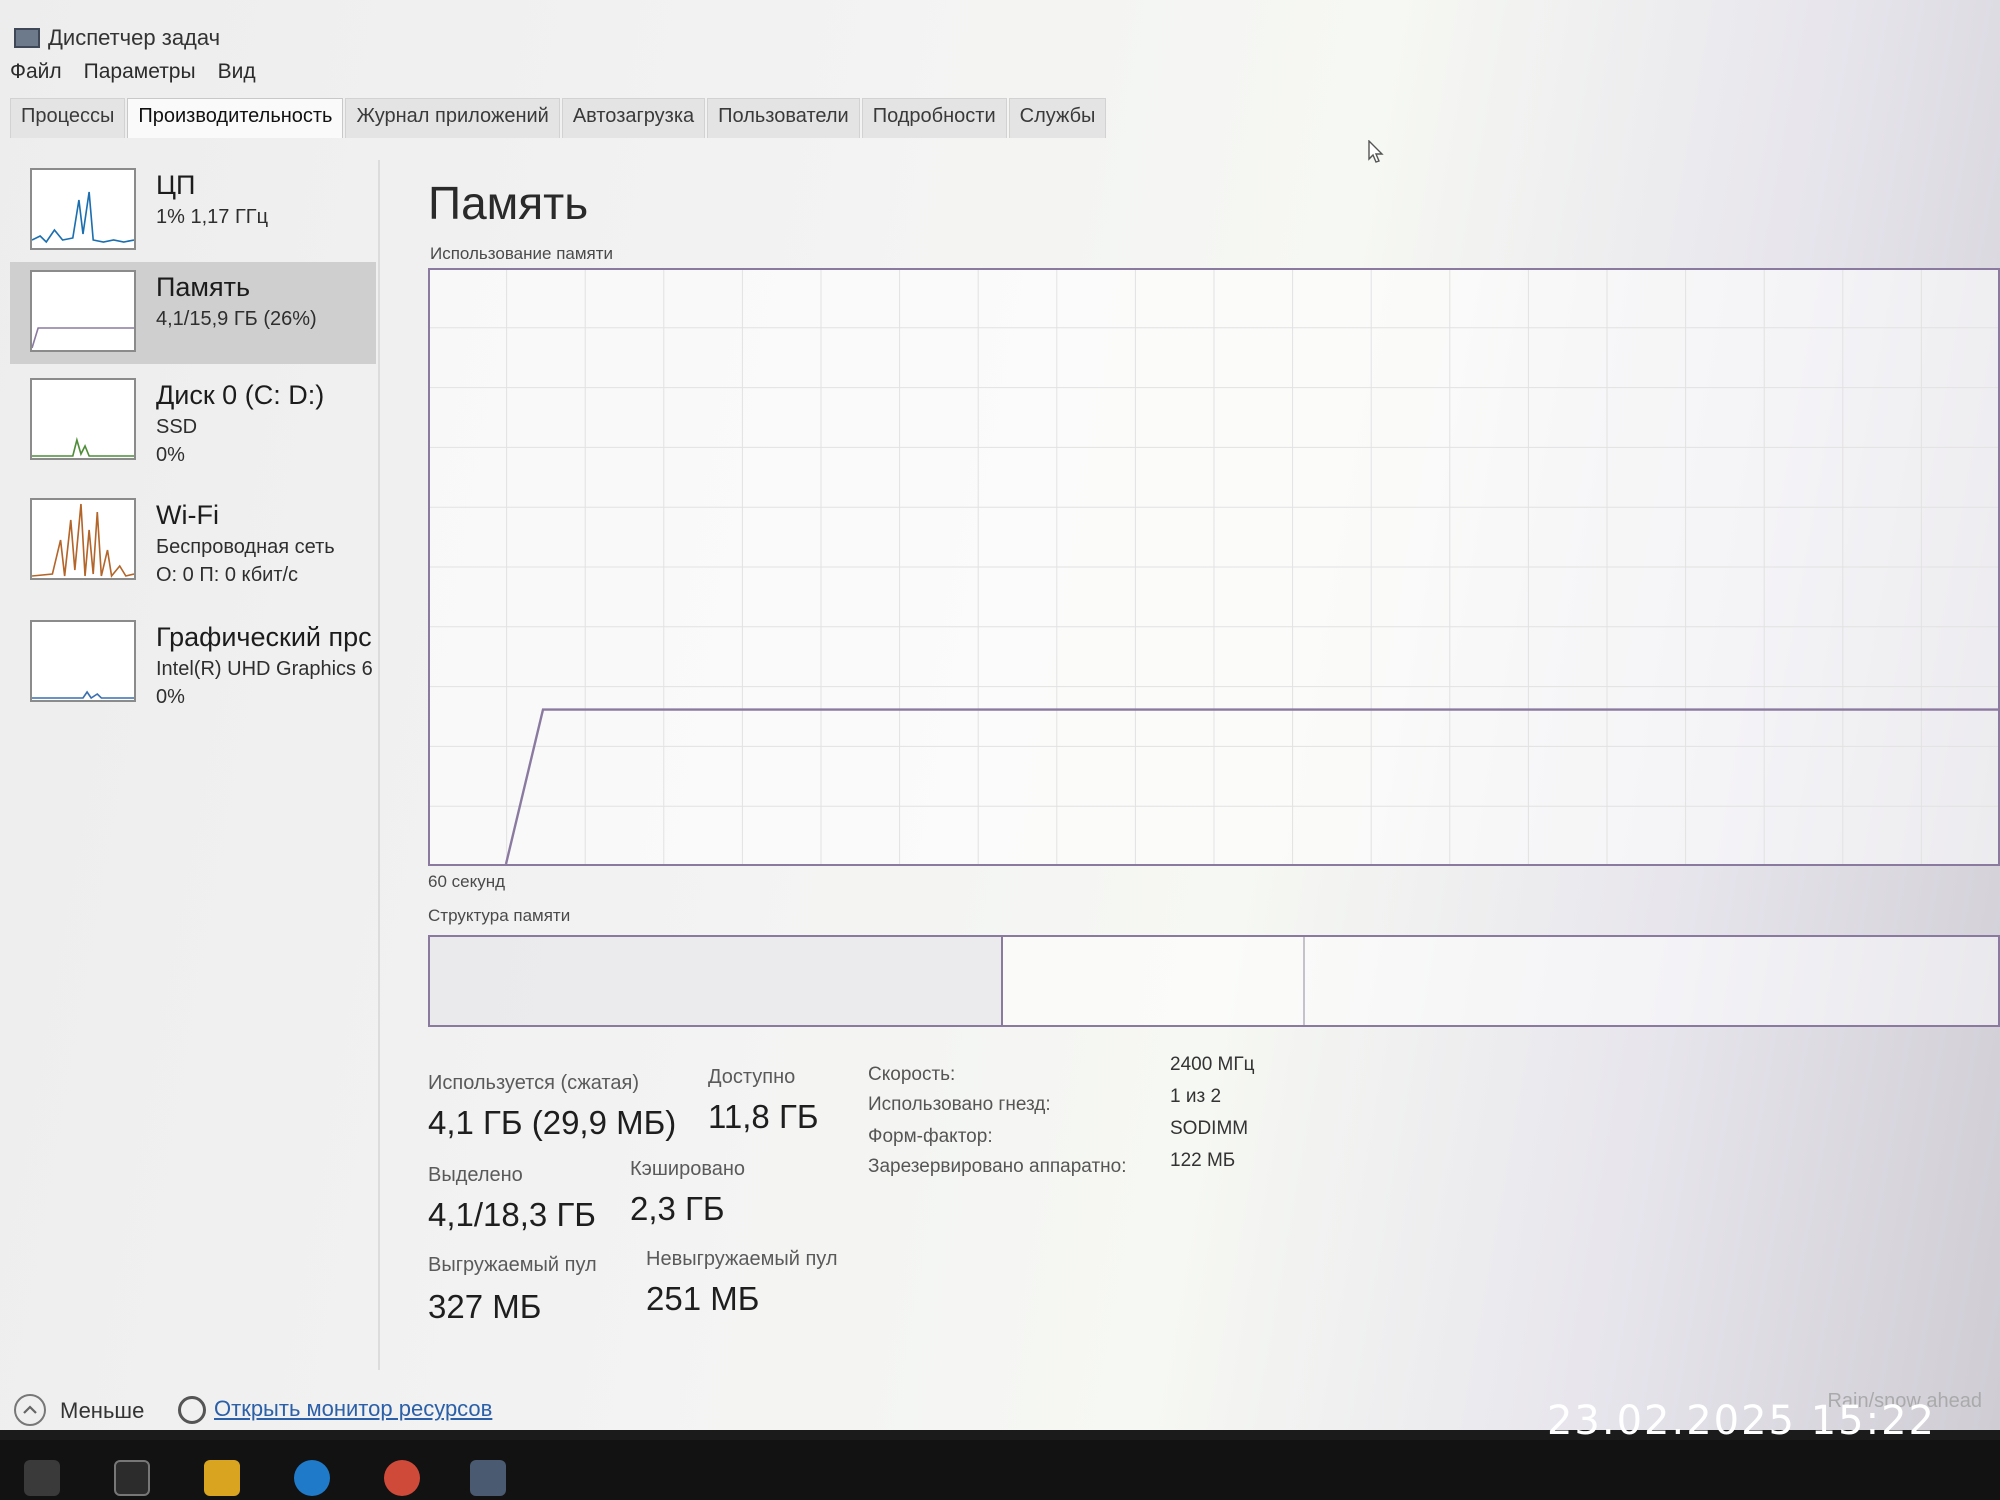 The image size is (2000, 1500). I want to click on sidebar-item-subtitle: Intel(R) UHD Graphics 6, so click(264, 669).